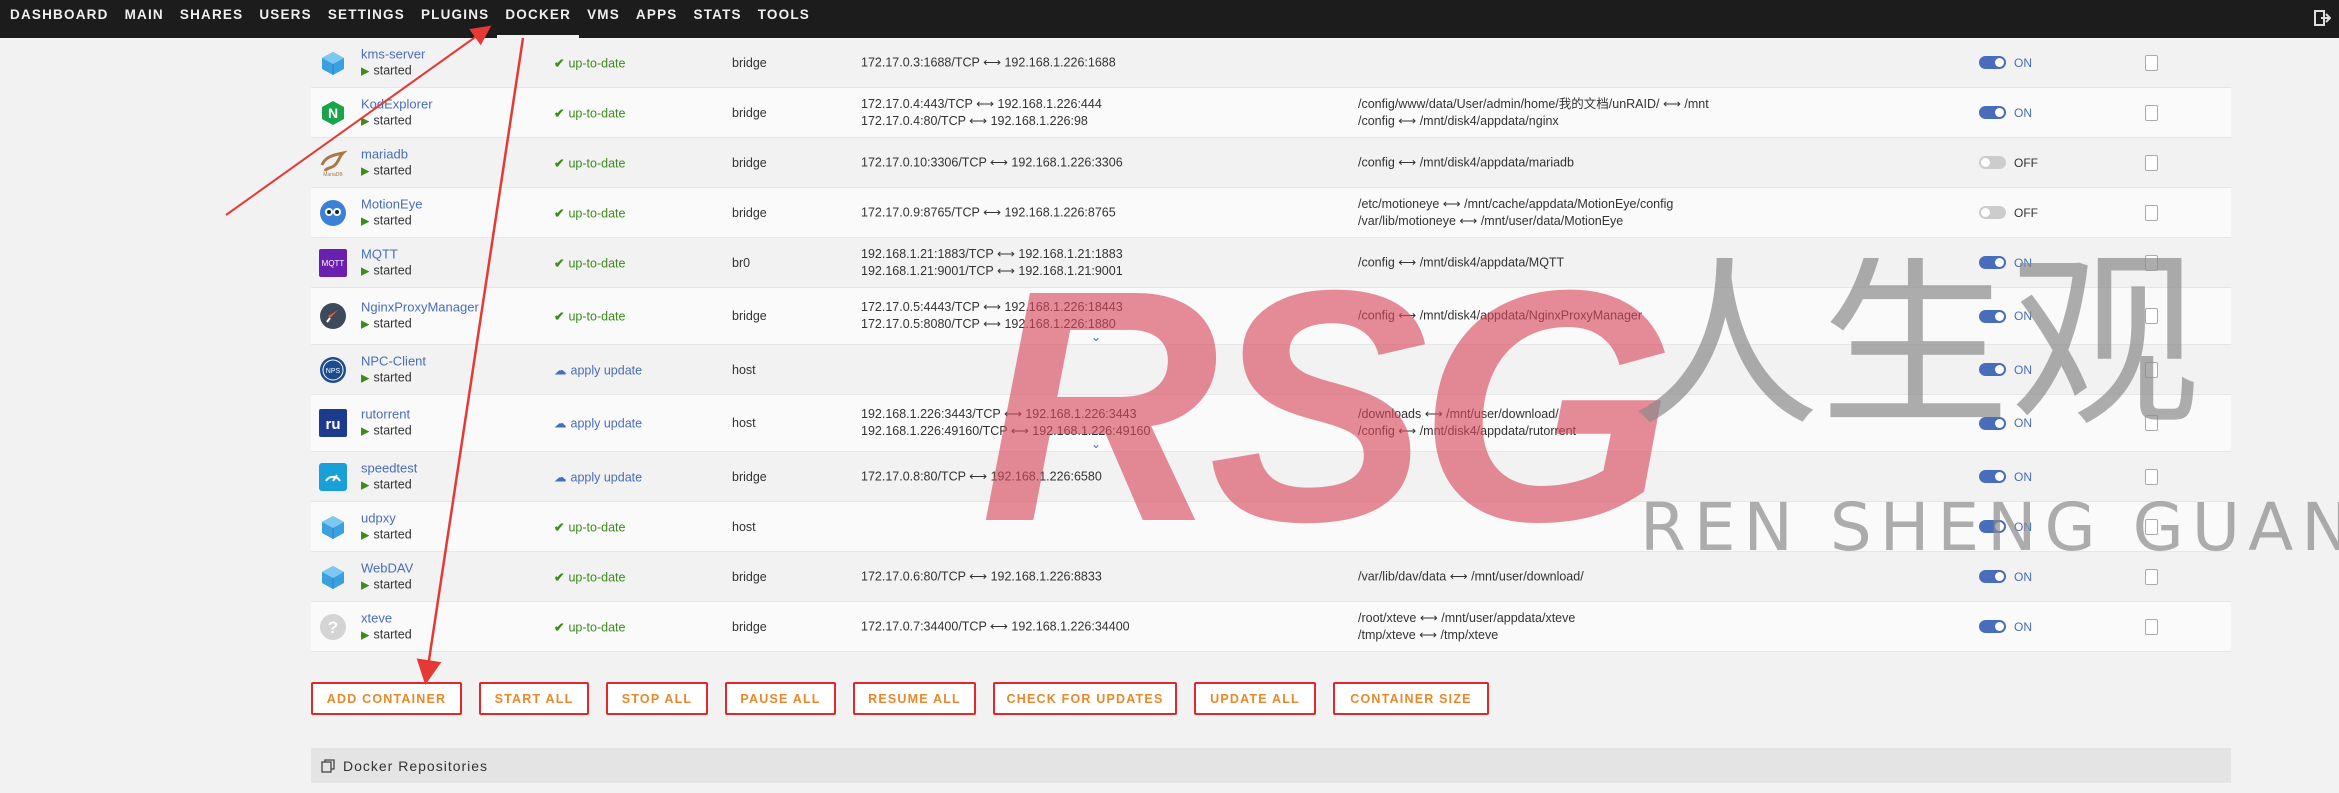 Image resolution: width=2339 pixels, height=793 pixels. What do you see at coordinates (144, 19) in the screenshot?
I see `nav-item-main: MAIN` at bounding box center [144, 19].